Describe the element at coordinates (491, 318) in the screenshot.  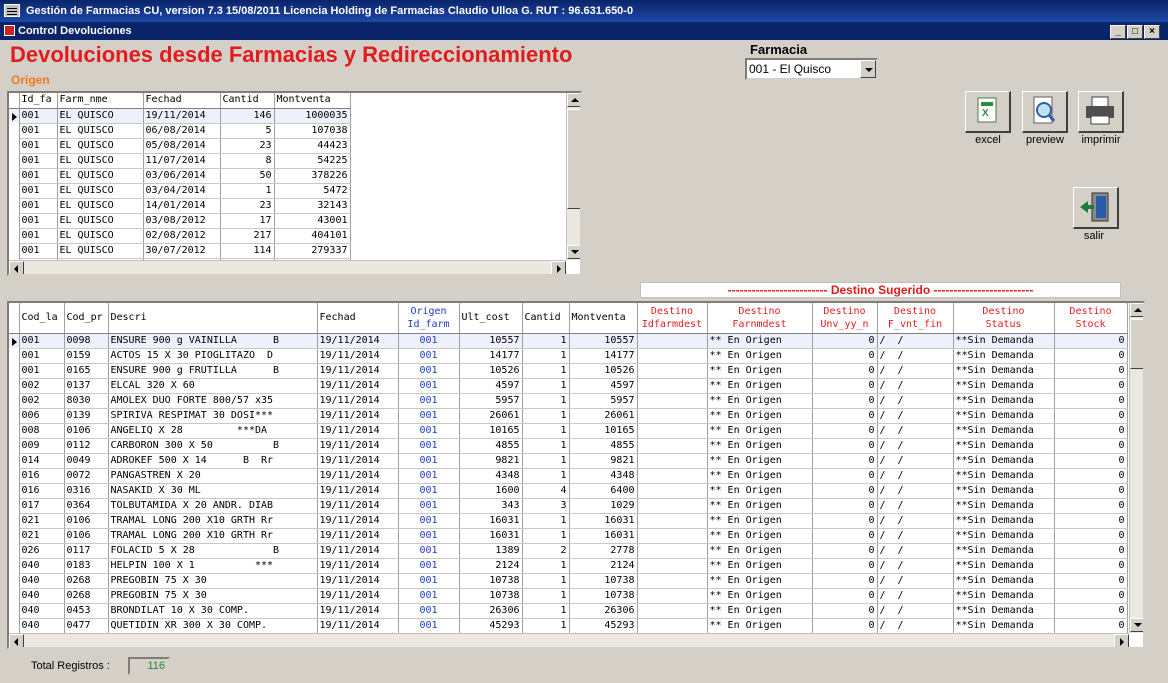
I see `column-header: Ult_cost` at that location.